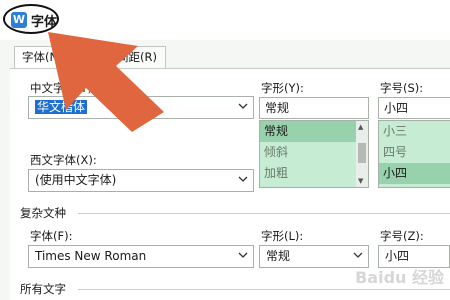 This screenshot has height=300, width=450. Describe the element at coordinates (63, 160) in the screenshot. I see `western-font-label: 西文字体(X):` at that location.